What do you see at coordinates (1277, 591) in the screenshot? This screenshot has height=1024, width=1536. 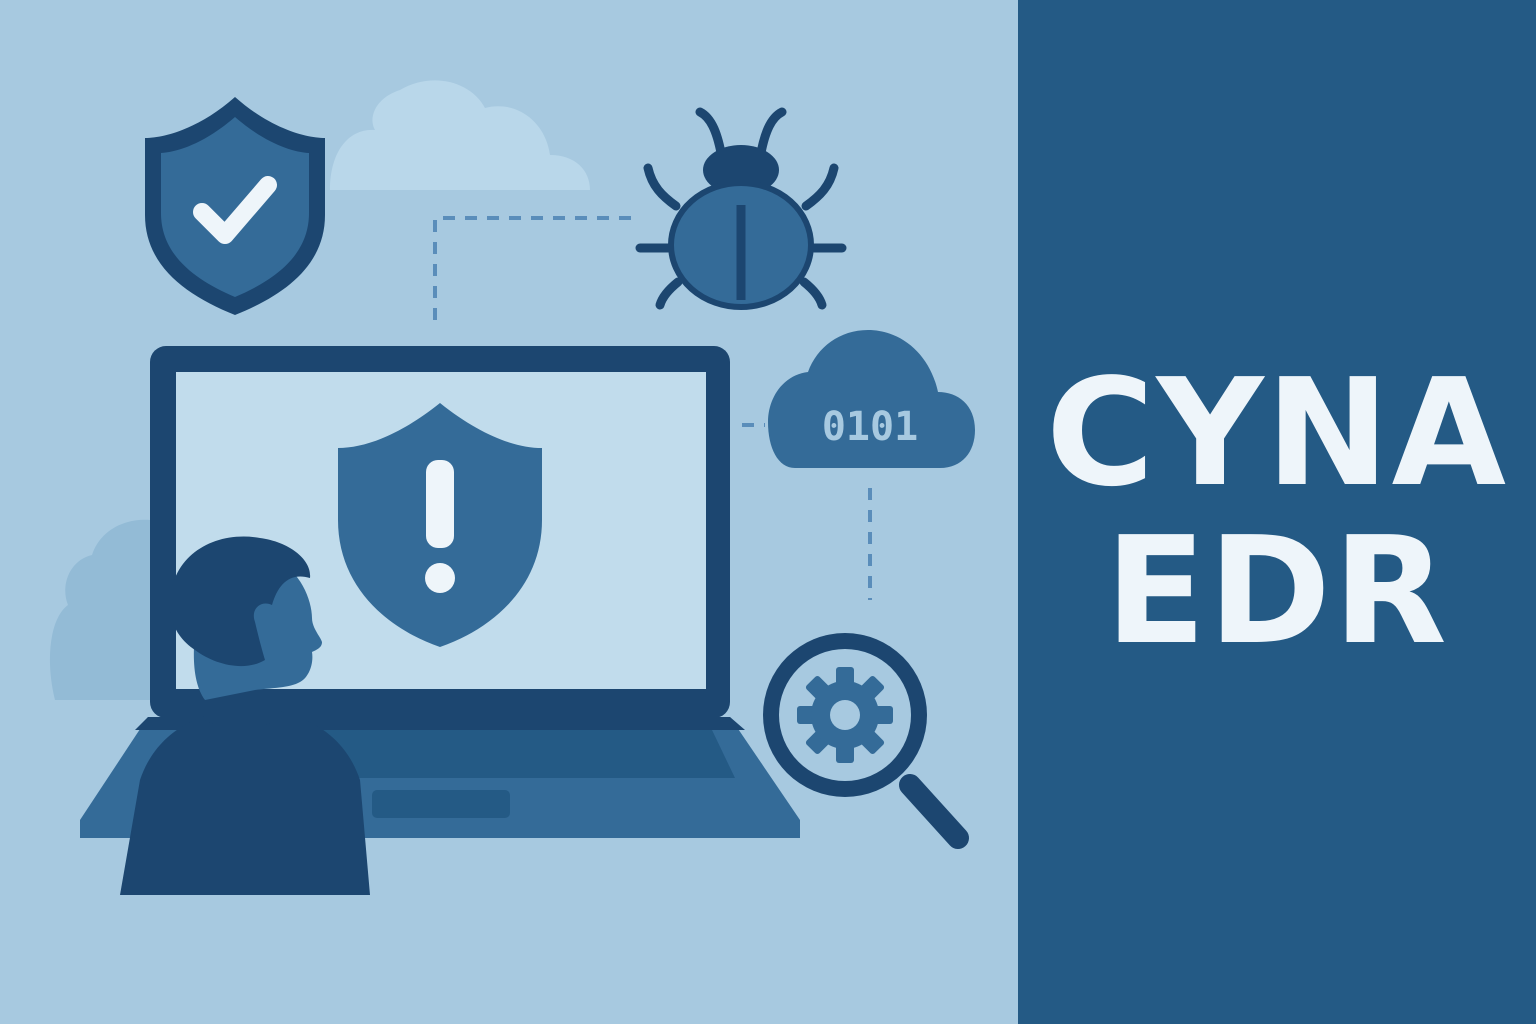 I see `title-line-2: EDR` at bounding box center [1277, 591].